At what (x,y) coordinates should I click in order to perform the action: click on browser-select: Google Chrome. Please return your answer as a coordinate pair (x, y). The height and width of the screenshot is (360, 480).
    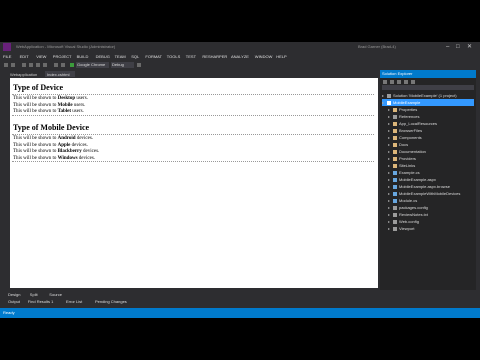
    Looking at the image, I should click on (92, 65).